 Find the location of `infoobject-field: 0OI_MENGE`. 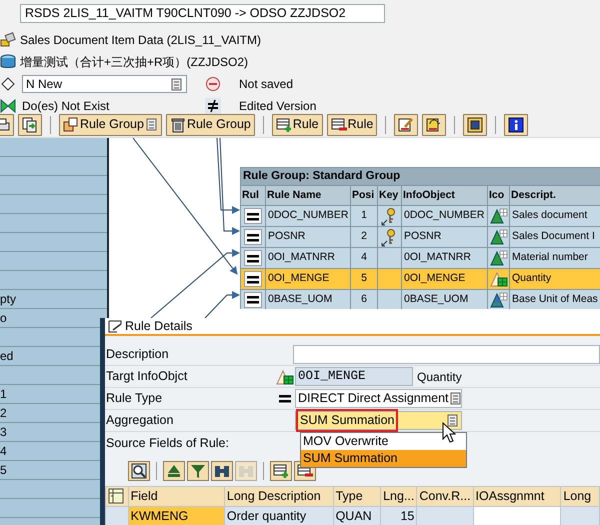

infoobject-field: 0OI_MENGE is located at coordinates (354, 376).